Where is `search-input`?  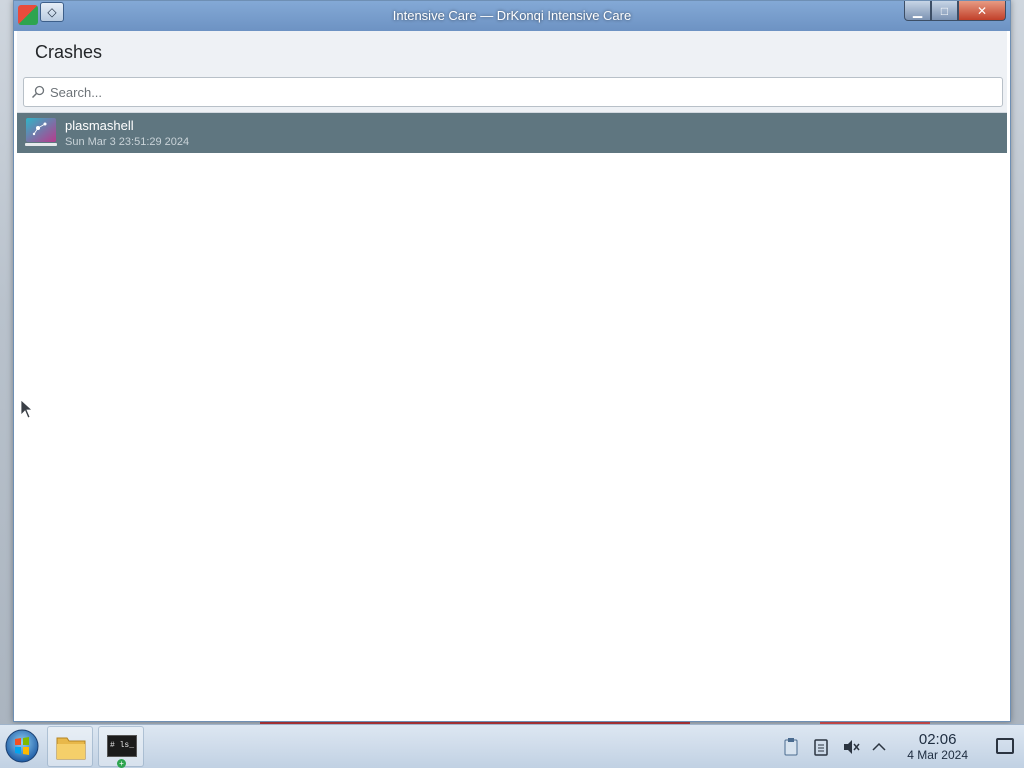
search-input is located at coordinates (520, 92).